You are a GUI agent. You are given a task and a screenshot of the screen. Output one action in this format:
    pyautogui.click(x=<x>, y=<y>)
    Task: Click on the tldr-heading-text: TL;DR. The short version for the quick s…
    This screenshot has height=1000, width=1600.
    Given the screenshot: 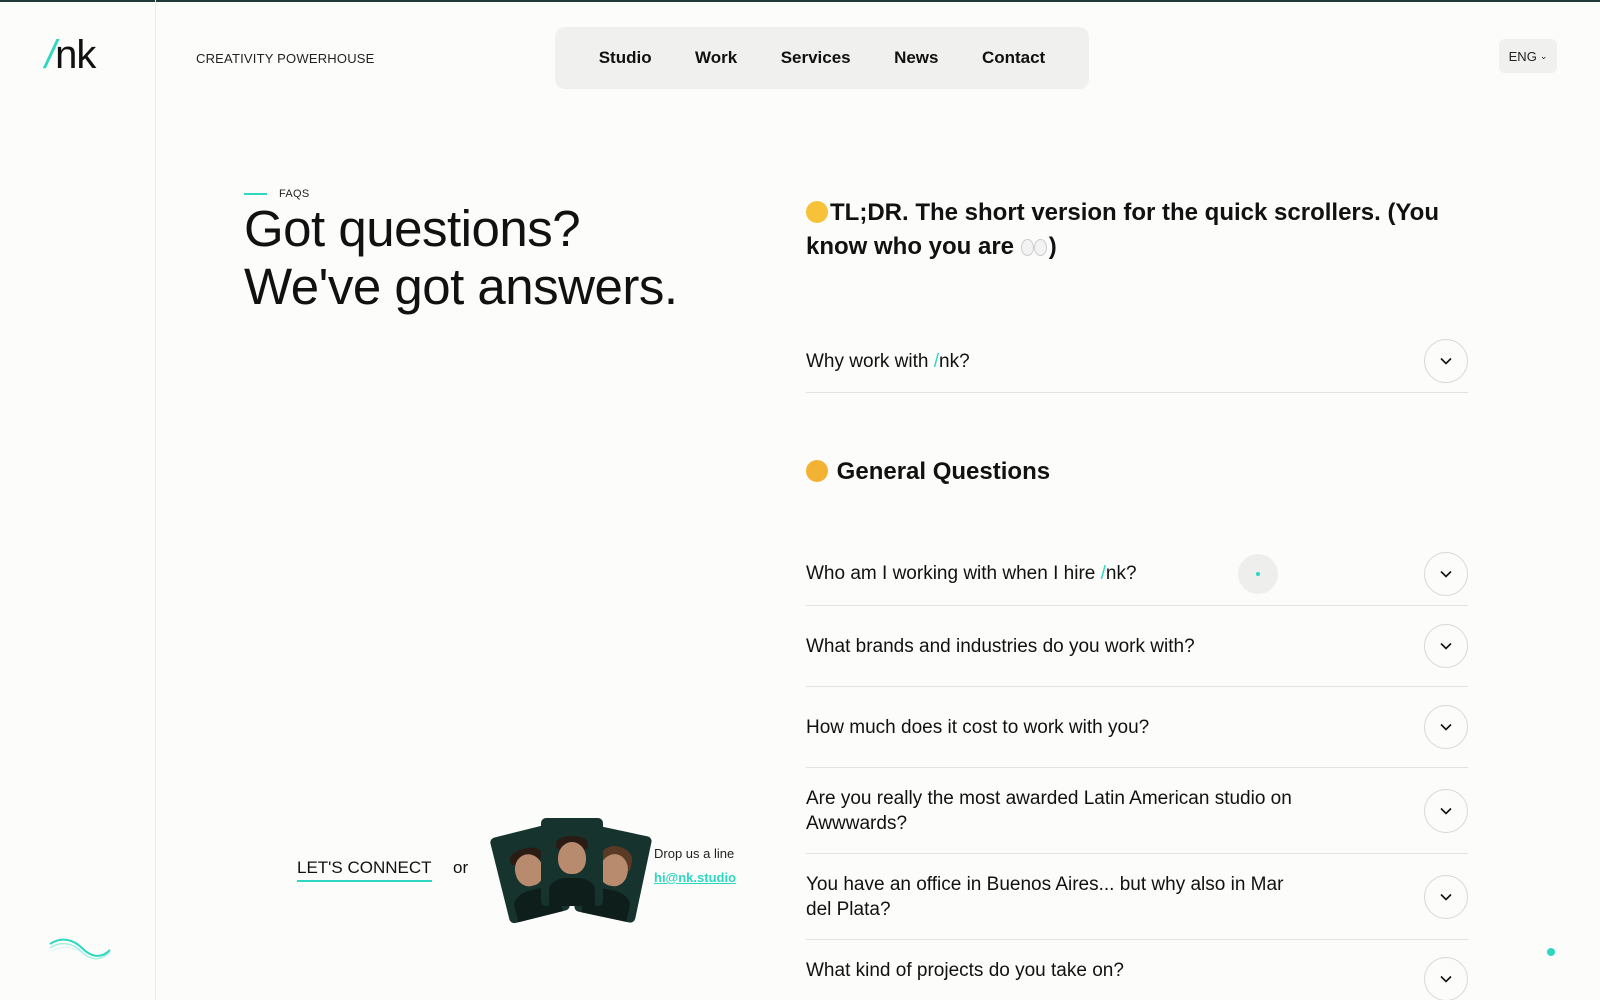 What is the action you would take?
    pyautogui.click(x=1122, y=229)
    